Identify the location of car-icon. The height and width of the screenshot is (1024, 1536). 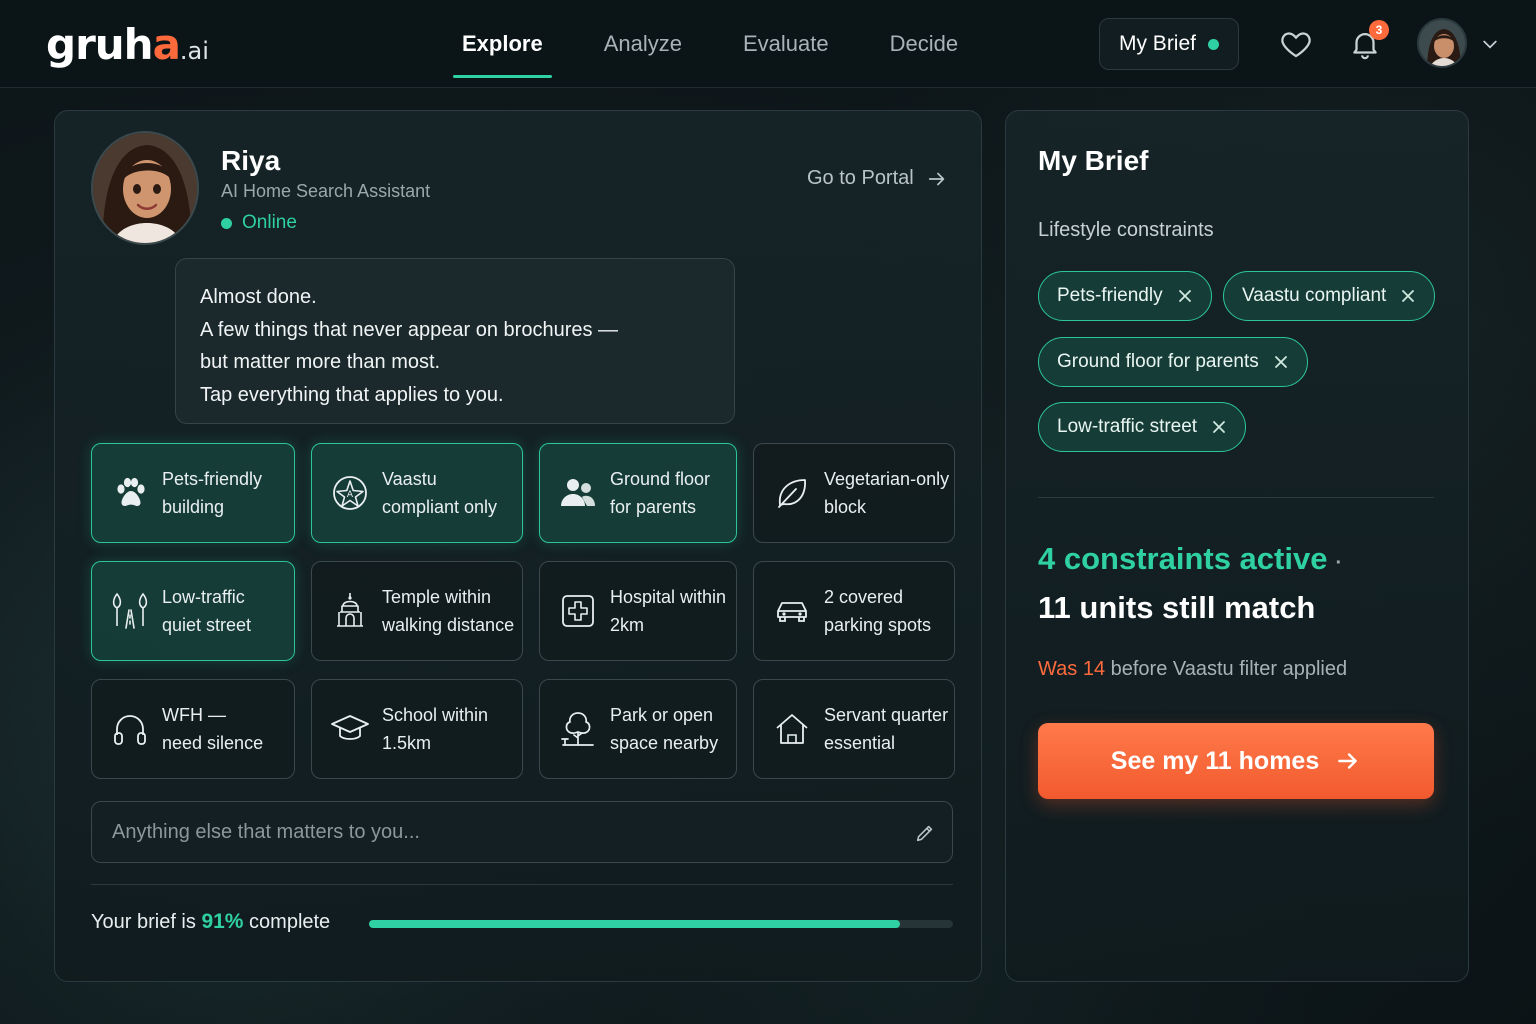
(792, 612).